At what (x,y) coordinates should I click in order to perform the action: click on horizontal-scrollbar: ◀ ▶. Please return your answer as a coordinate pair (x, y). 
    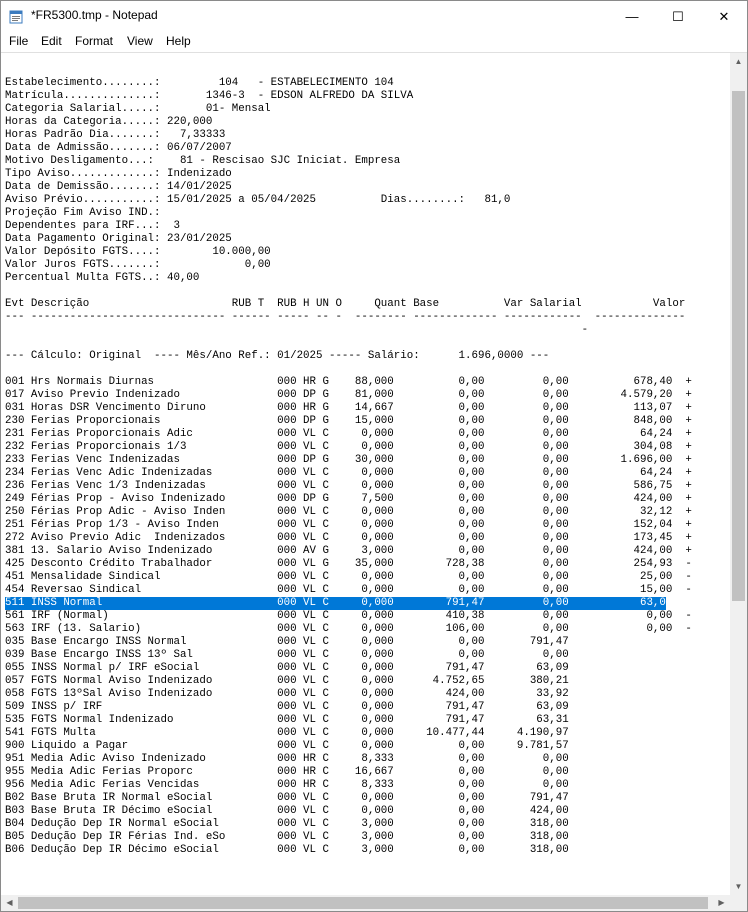
    Looking at the image, I should click on (365, 903).